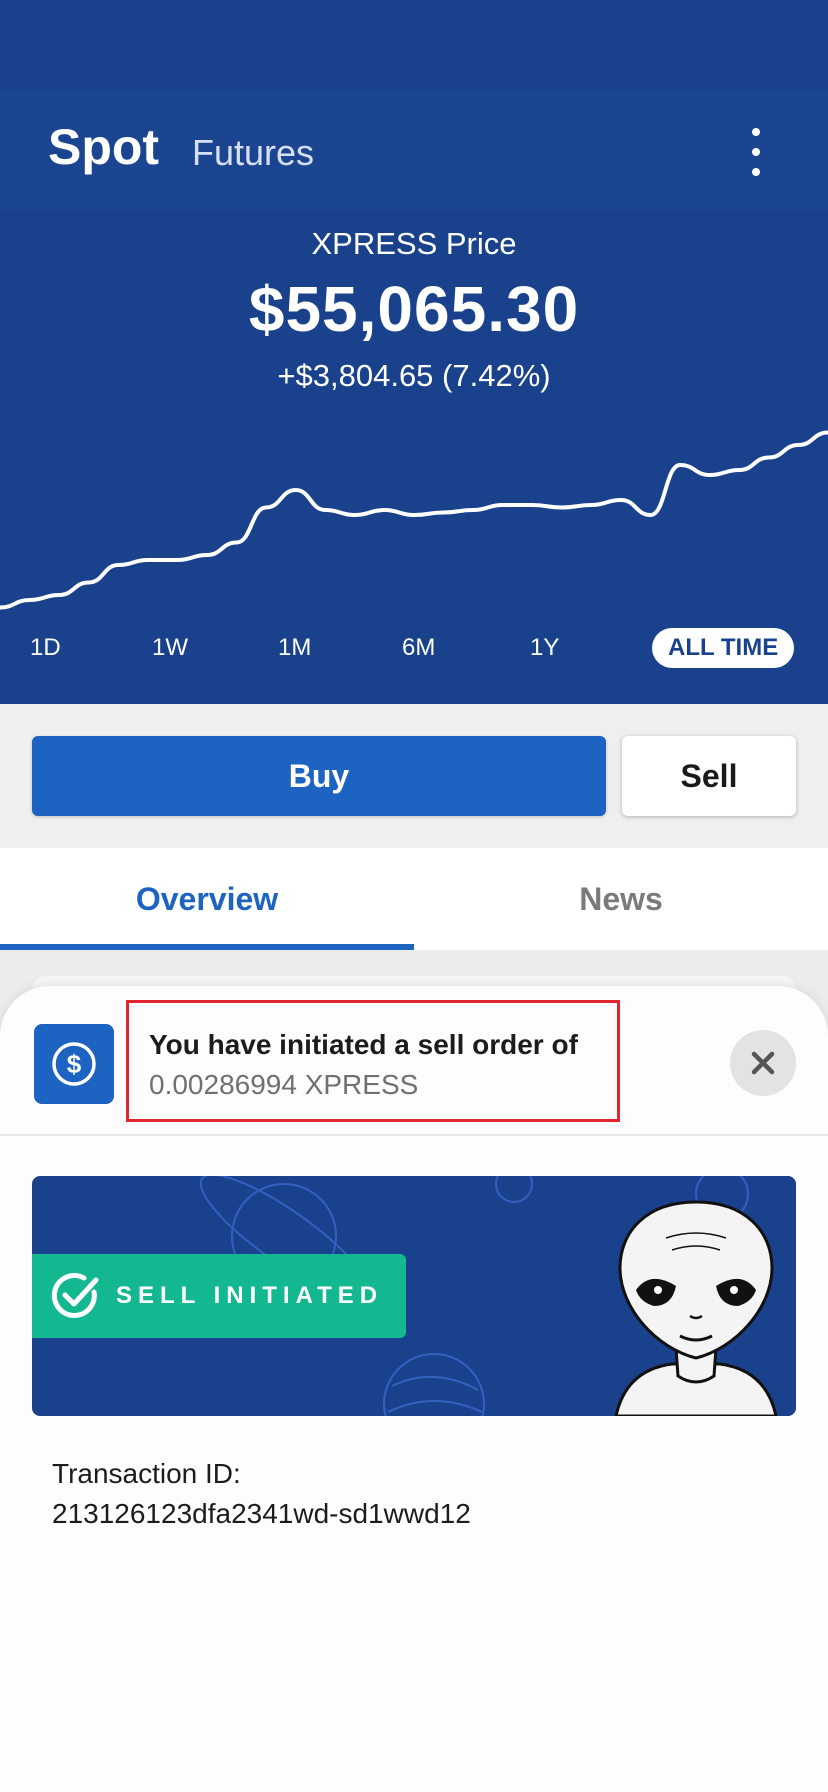 This screenshot has width=828, height=1792. I want to click on price-line, so click(414, 520).